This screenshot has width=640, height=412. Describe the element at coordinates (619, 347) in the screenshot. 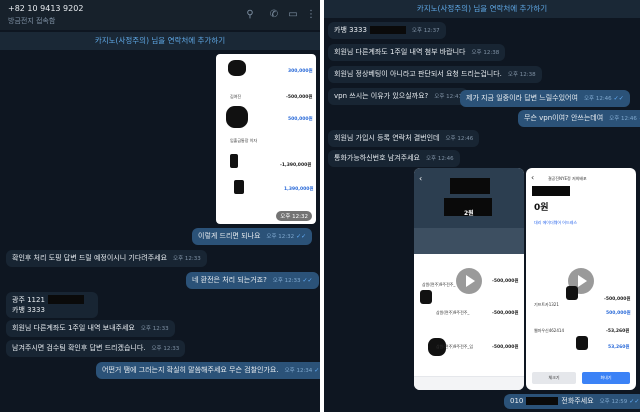

I see `amount: 53,260원` at that location.